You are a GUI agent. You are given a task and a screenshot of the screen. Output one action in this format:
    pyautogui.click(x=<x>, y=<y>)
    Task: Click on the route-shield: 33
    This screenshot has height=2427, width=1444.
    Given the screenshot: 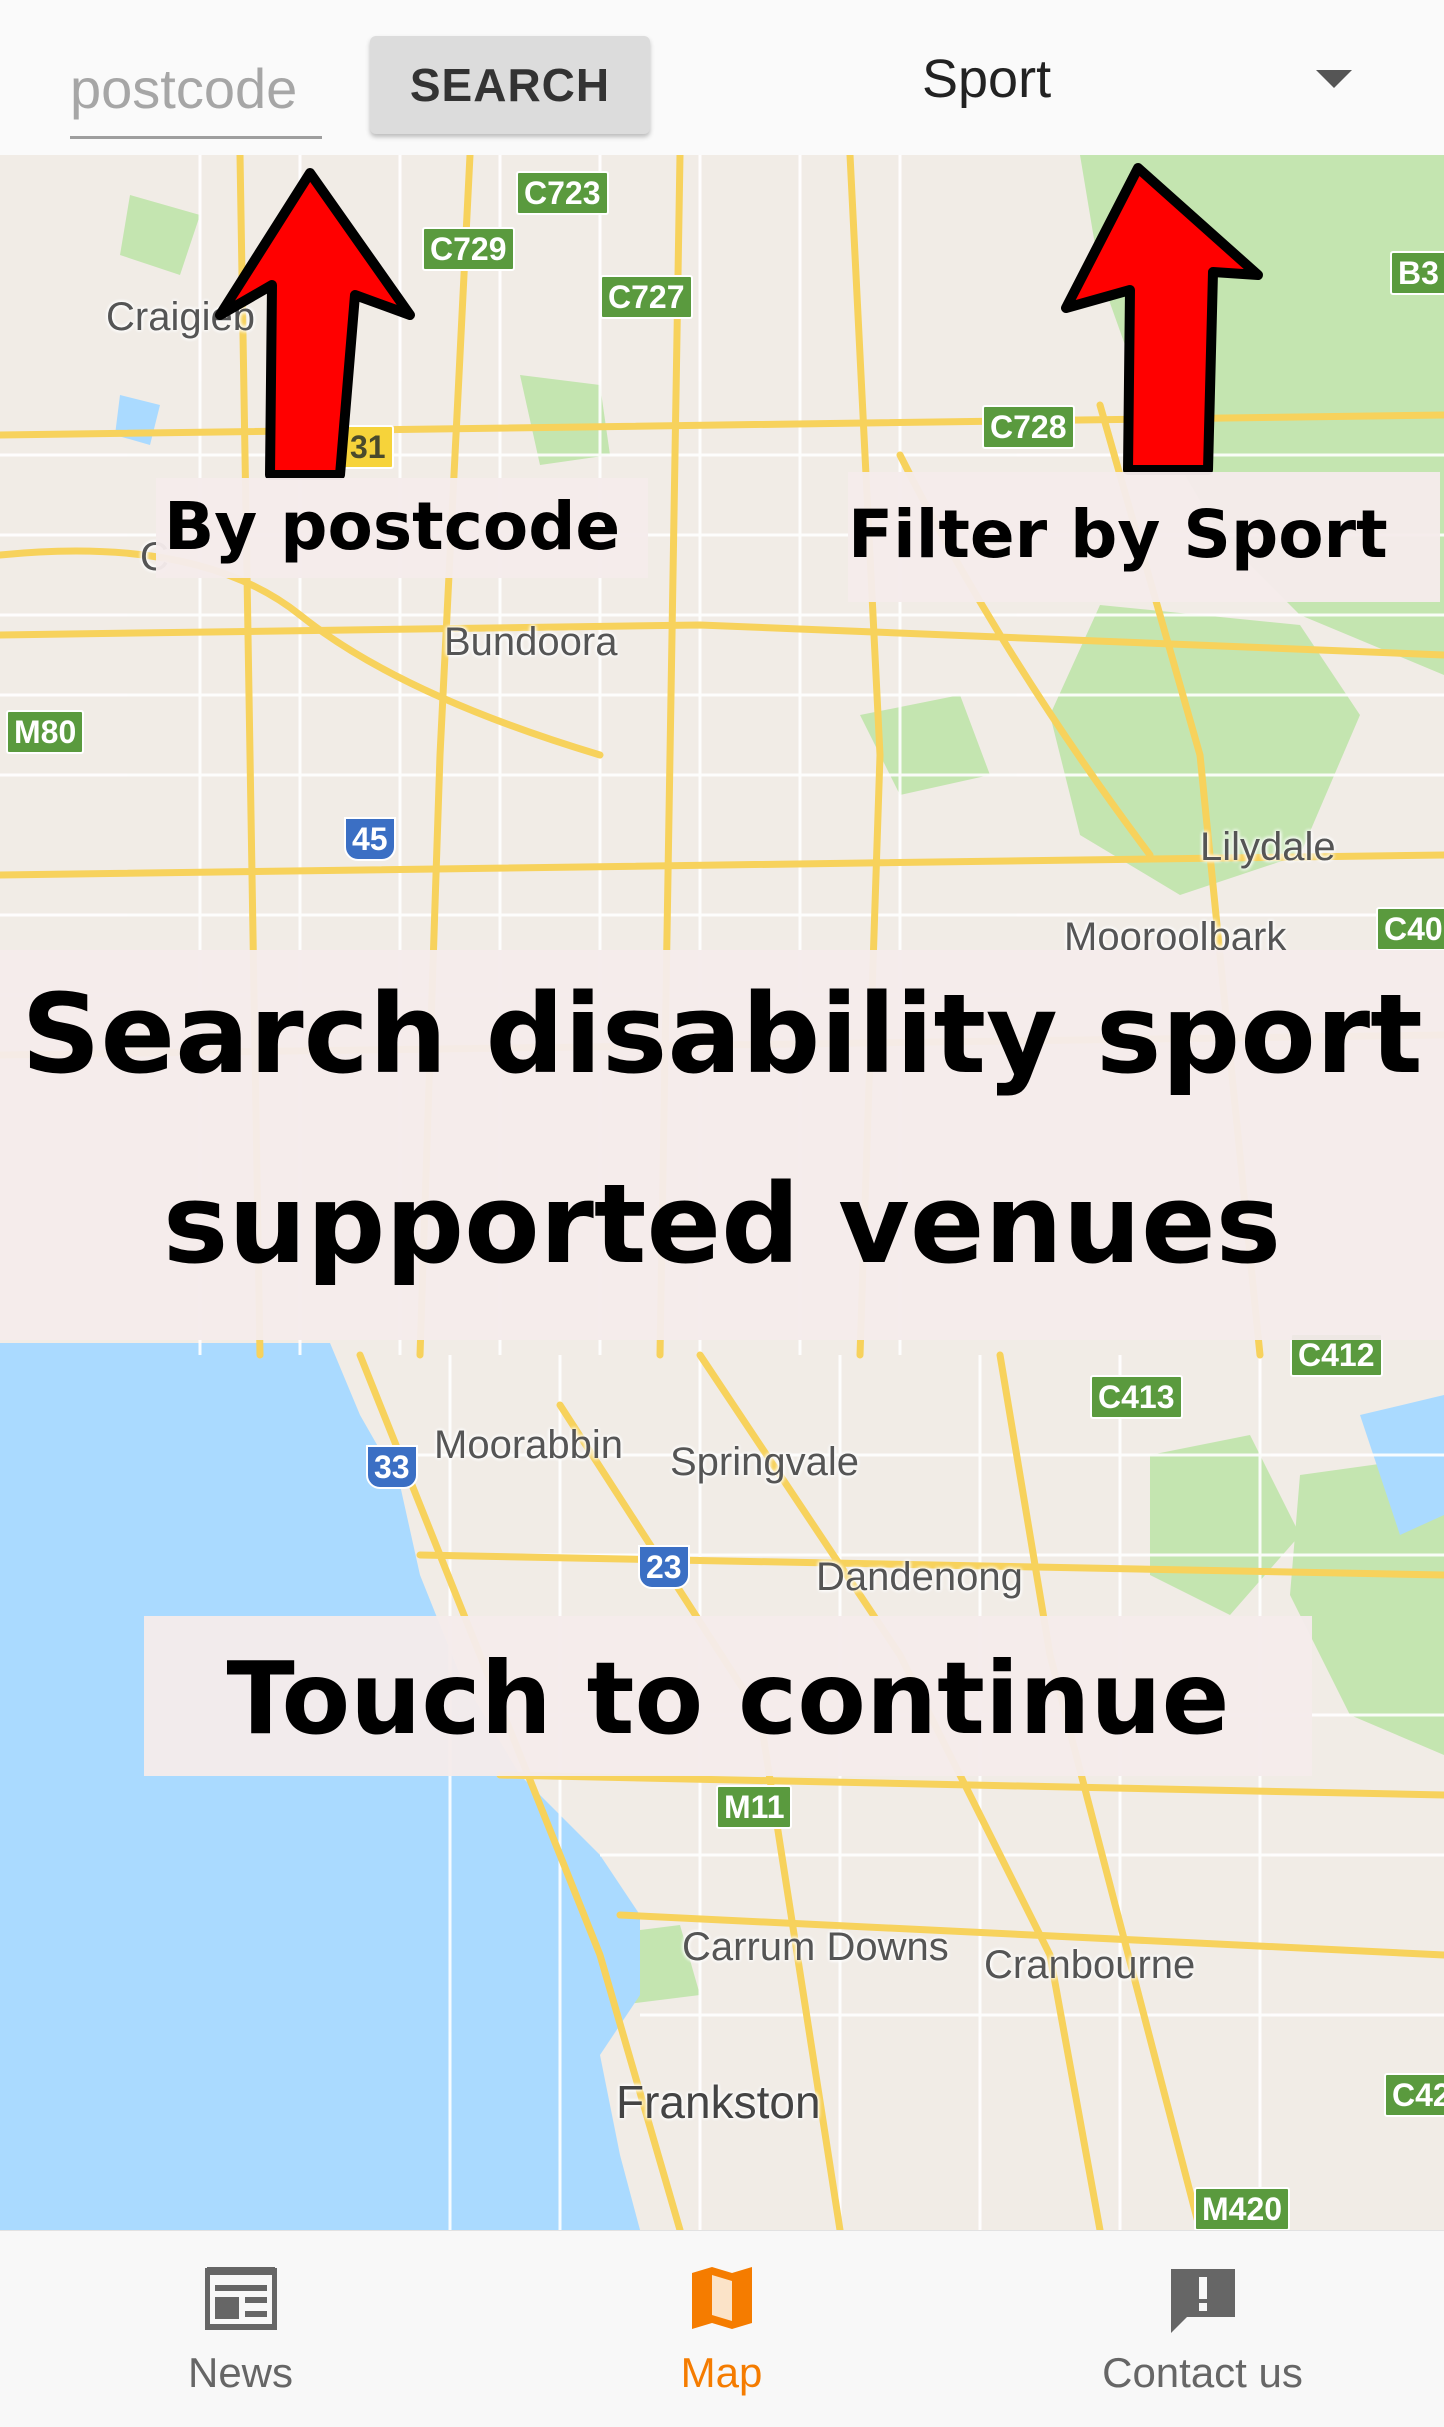 What is the action you would take?
    pyautogui.click(x=392, y=1467)
    